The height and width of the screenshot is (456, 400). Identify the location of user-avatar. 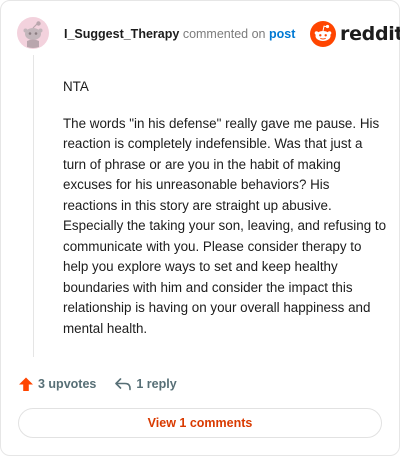
(33, 33).